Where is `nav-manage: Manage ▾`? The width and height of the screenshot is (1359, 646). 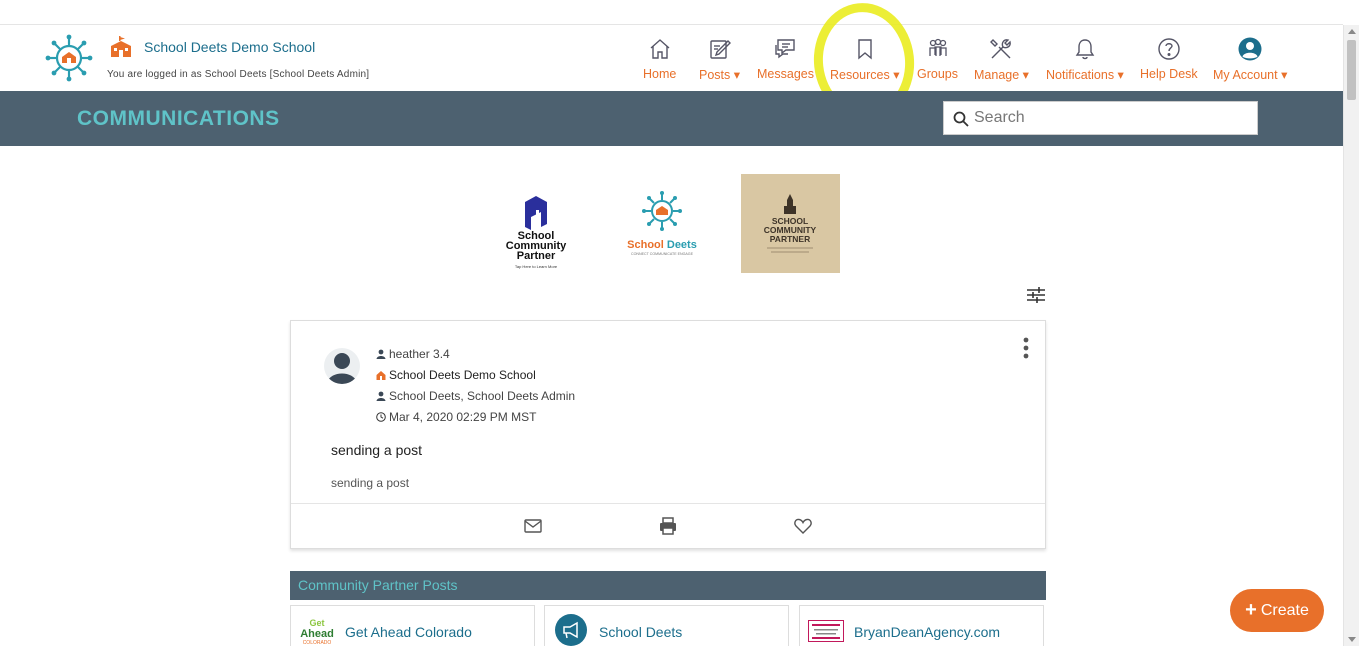
nav-manage: Manage ▾ is located at coordinates (1001, 59).